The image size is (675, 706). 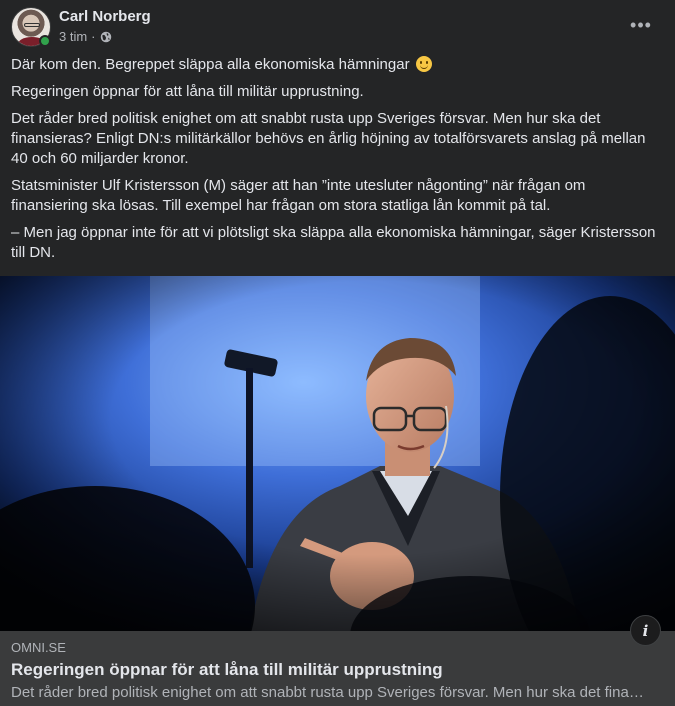 I want to click on more-options-button: •••, so click(x=641, y=25).